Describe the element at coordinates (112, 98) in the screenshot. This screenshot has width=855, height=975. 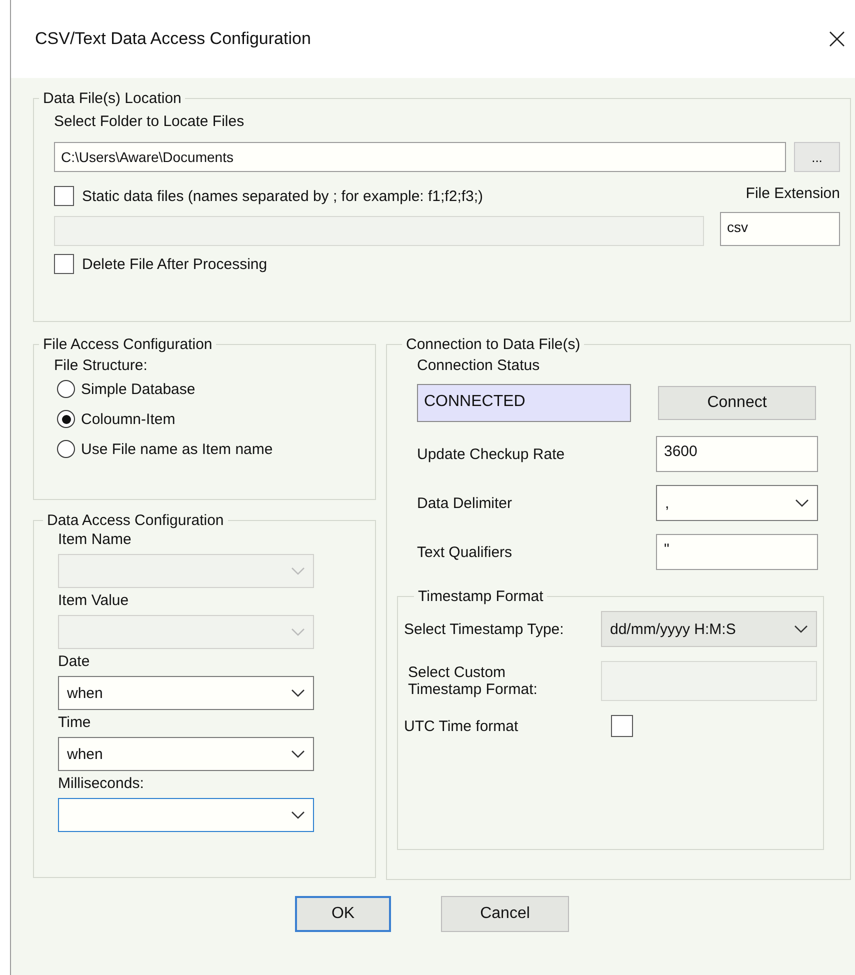
I see `group-title: Data File(s) Location` at that location.